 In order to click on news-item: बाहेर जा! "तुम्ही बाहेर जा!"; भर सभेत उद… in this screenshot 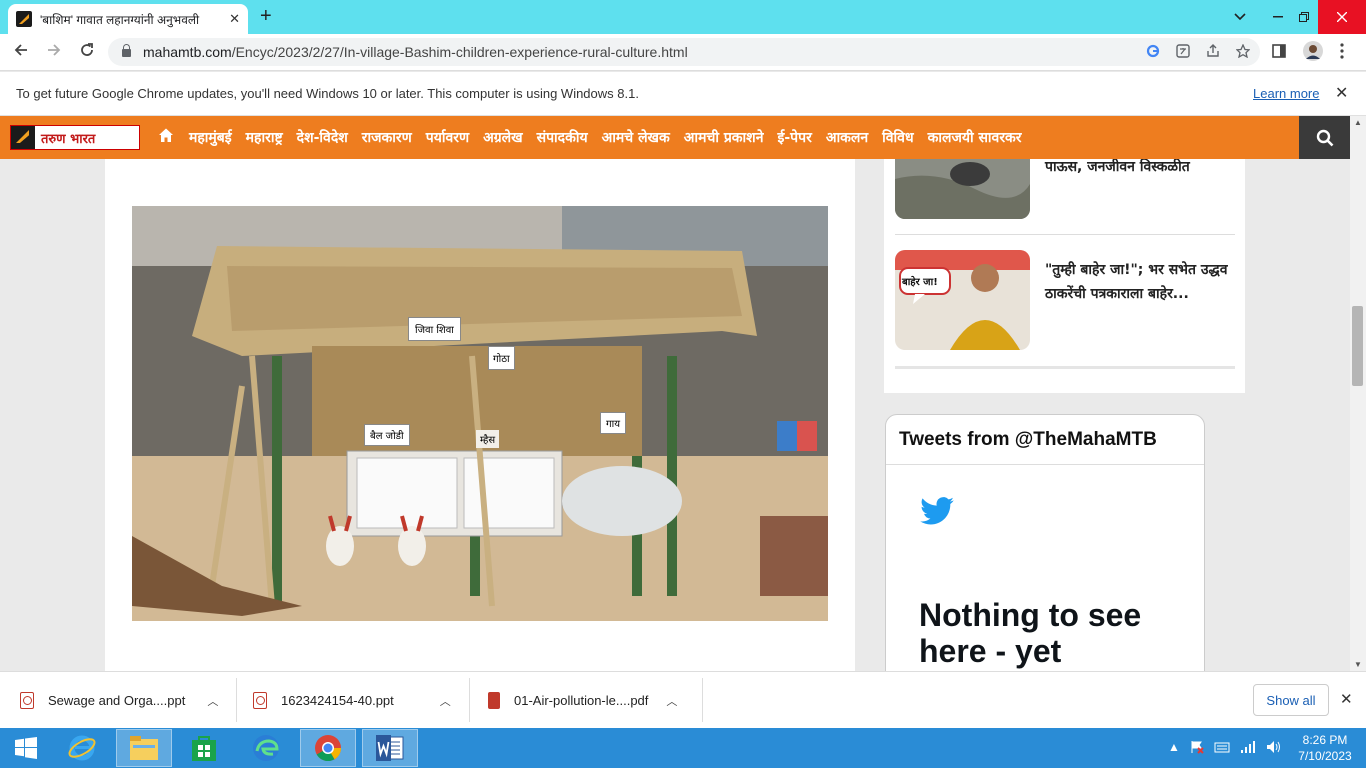, I will do `click(1065, 300)`.